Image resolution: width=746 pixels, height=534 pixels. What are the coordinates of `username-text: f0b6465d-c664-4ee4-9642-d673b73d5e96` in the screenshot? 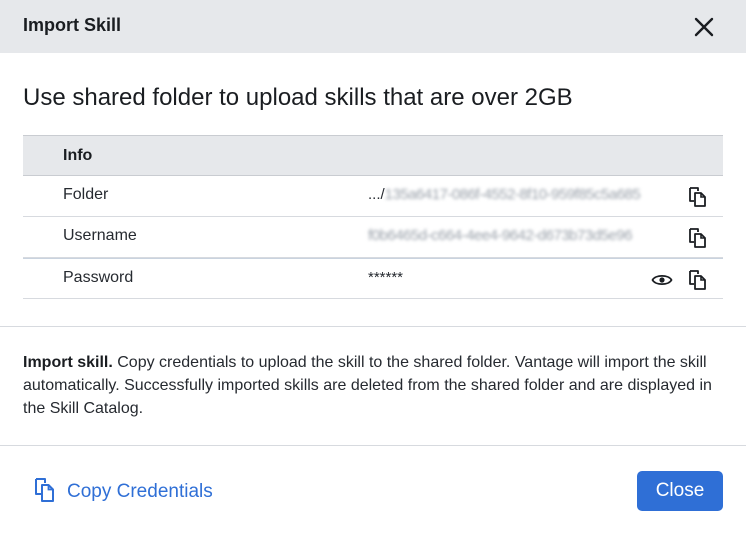 It's located at (500, 235).